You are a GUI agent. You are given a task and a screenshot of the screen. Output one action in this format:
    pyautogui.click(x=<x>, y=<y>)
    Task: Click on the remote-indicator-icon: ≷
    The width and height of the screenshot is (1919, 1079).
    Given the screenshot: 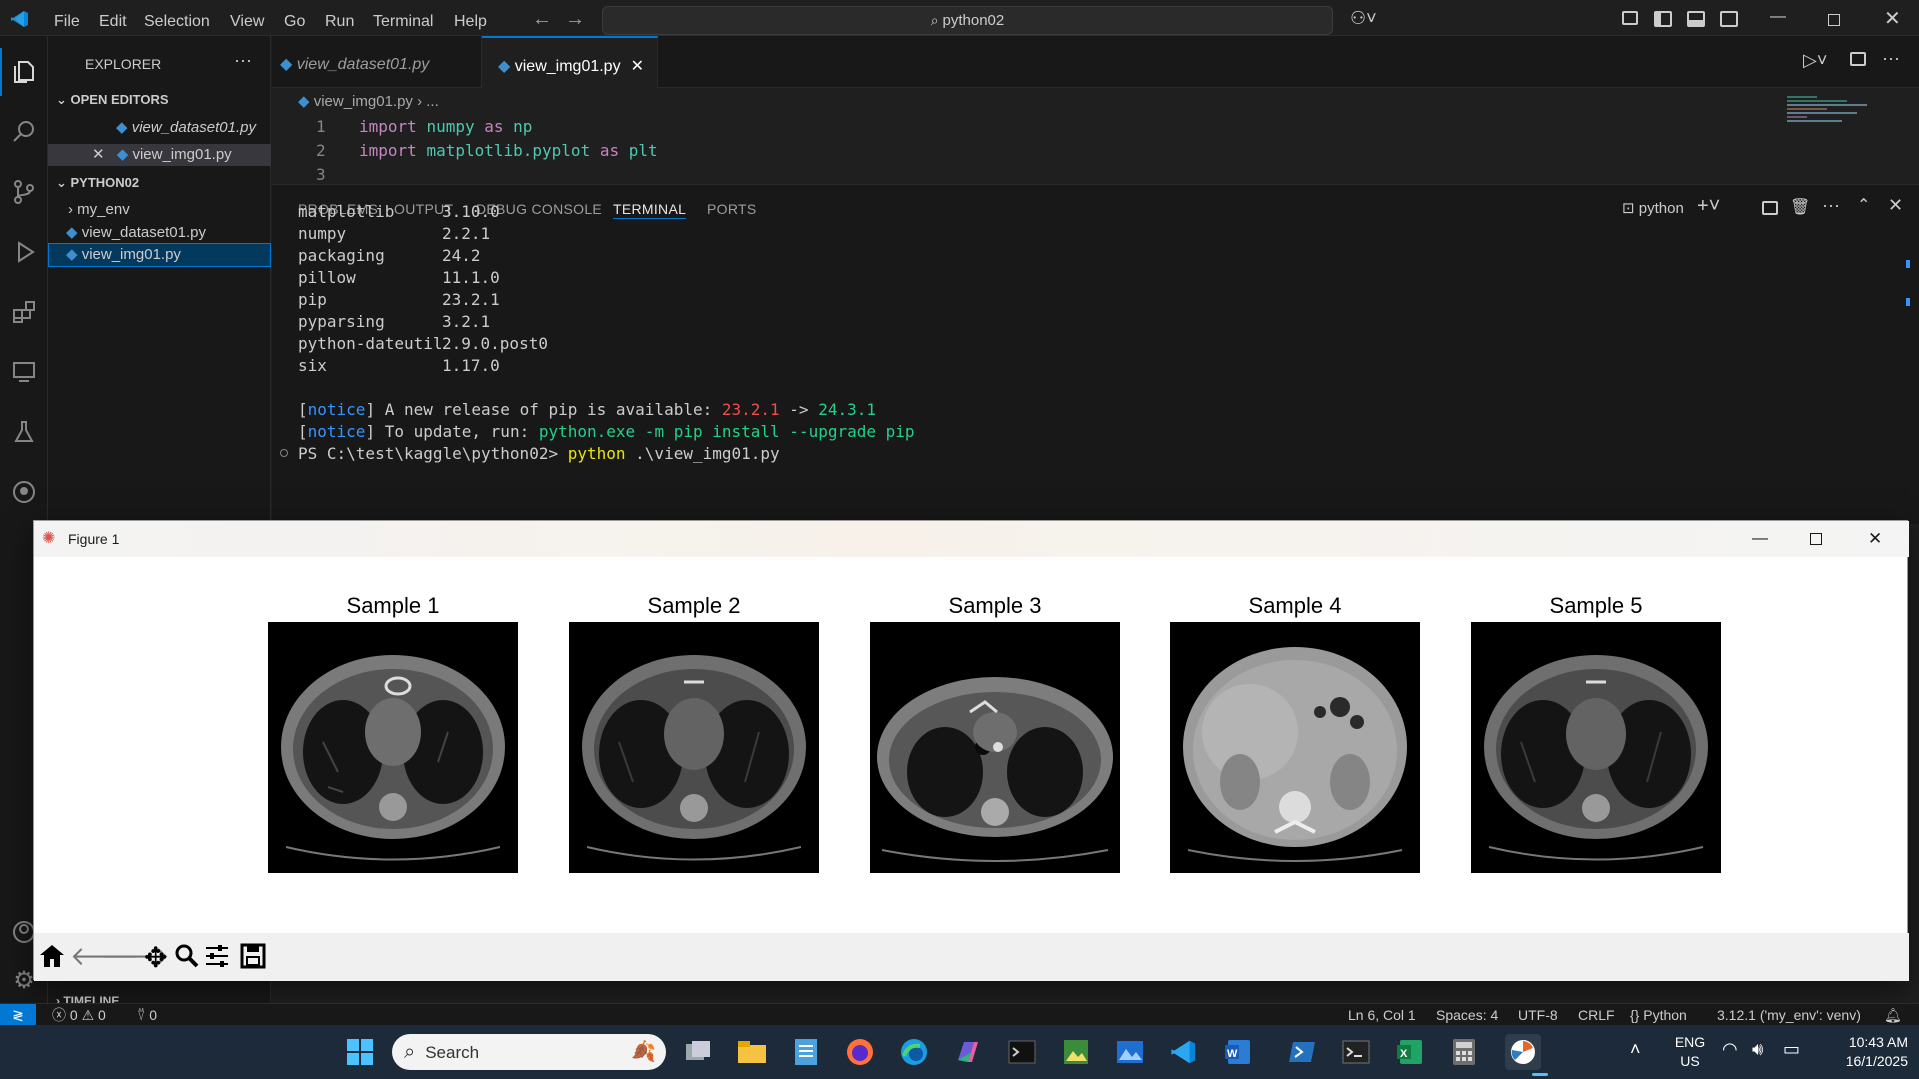 What is the action you would take?
    pyautogui.click(x=18, y=1015)
    